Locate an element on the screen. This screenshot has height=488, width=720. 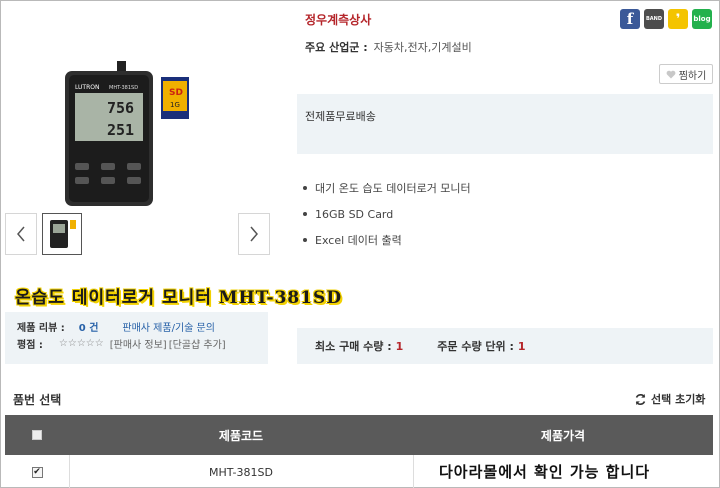
quantity-info: 최소 구매 수량 : 1 주문 수량 단위 : 1 is located at coordinates (505, 346).